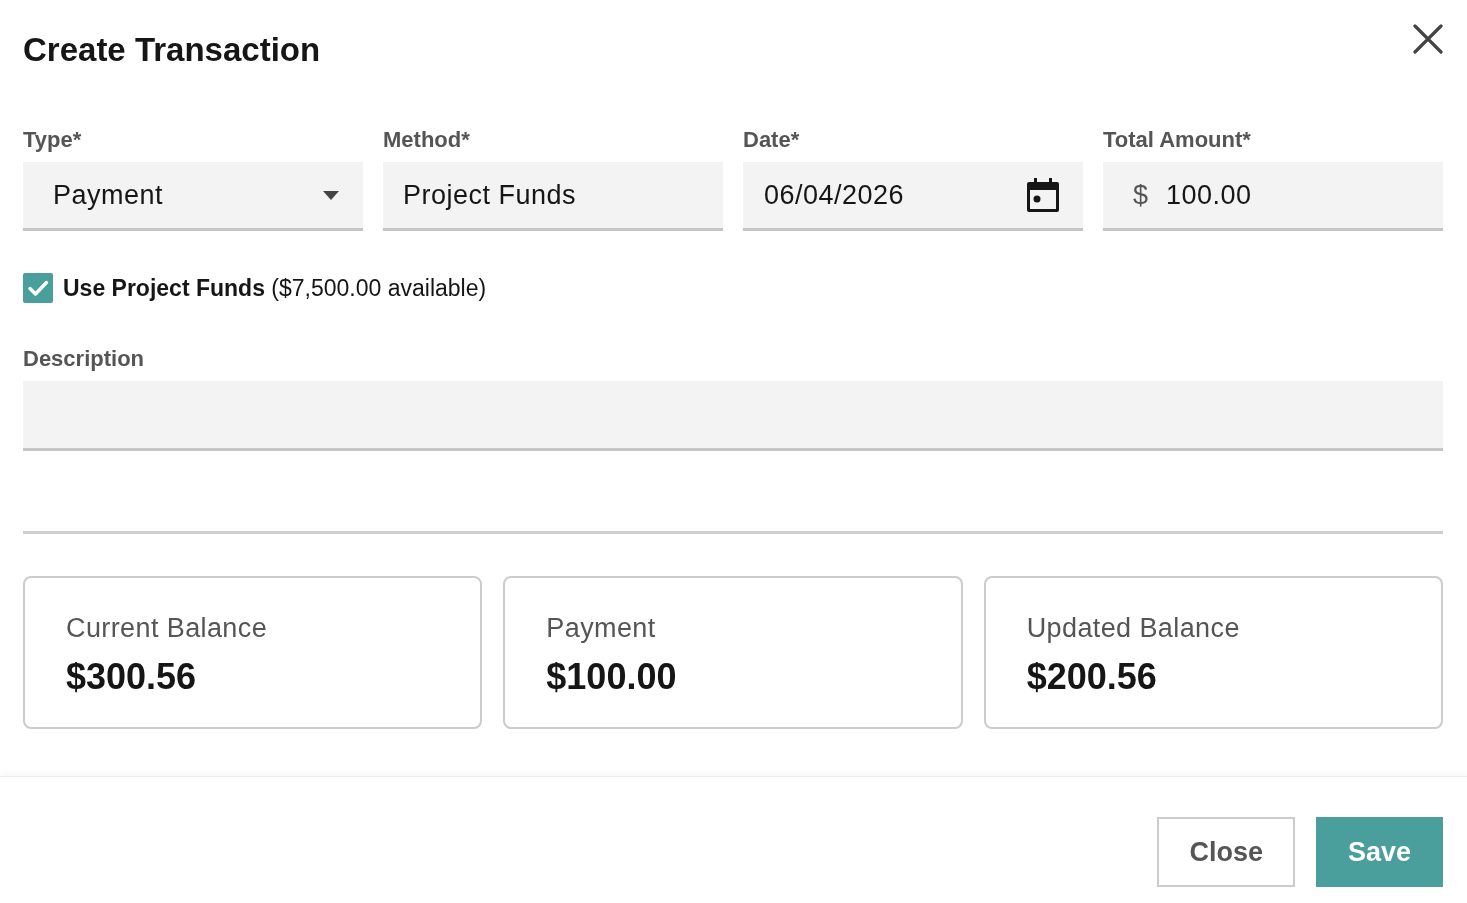  What do you see at coordinates (331, 195) in the screenshot?
I see `caret-down-icon` at bounding box center [331, 195].